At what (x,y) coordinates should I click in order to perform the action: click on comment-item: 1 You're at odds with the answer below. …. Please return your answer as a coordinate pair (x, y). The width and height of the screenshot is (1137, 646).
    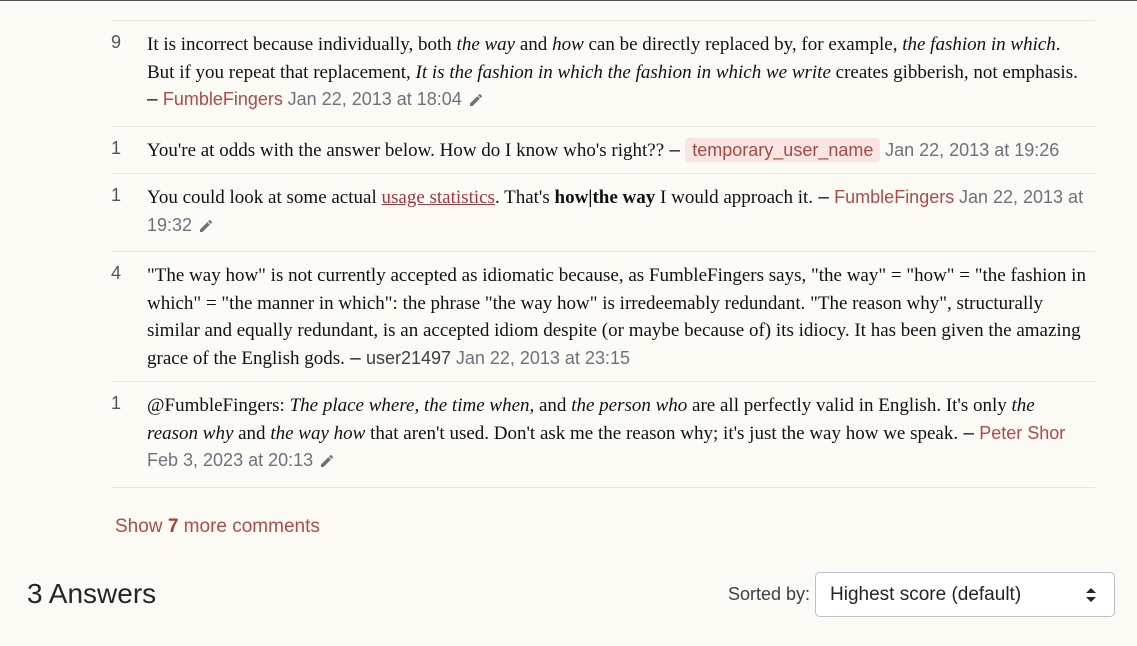
    Looking at the image, I should click on (603, 150).